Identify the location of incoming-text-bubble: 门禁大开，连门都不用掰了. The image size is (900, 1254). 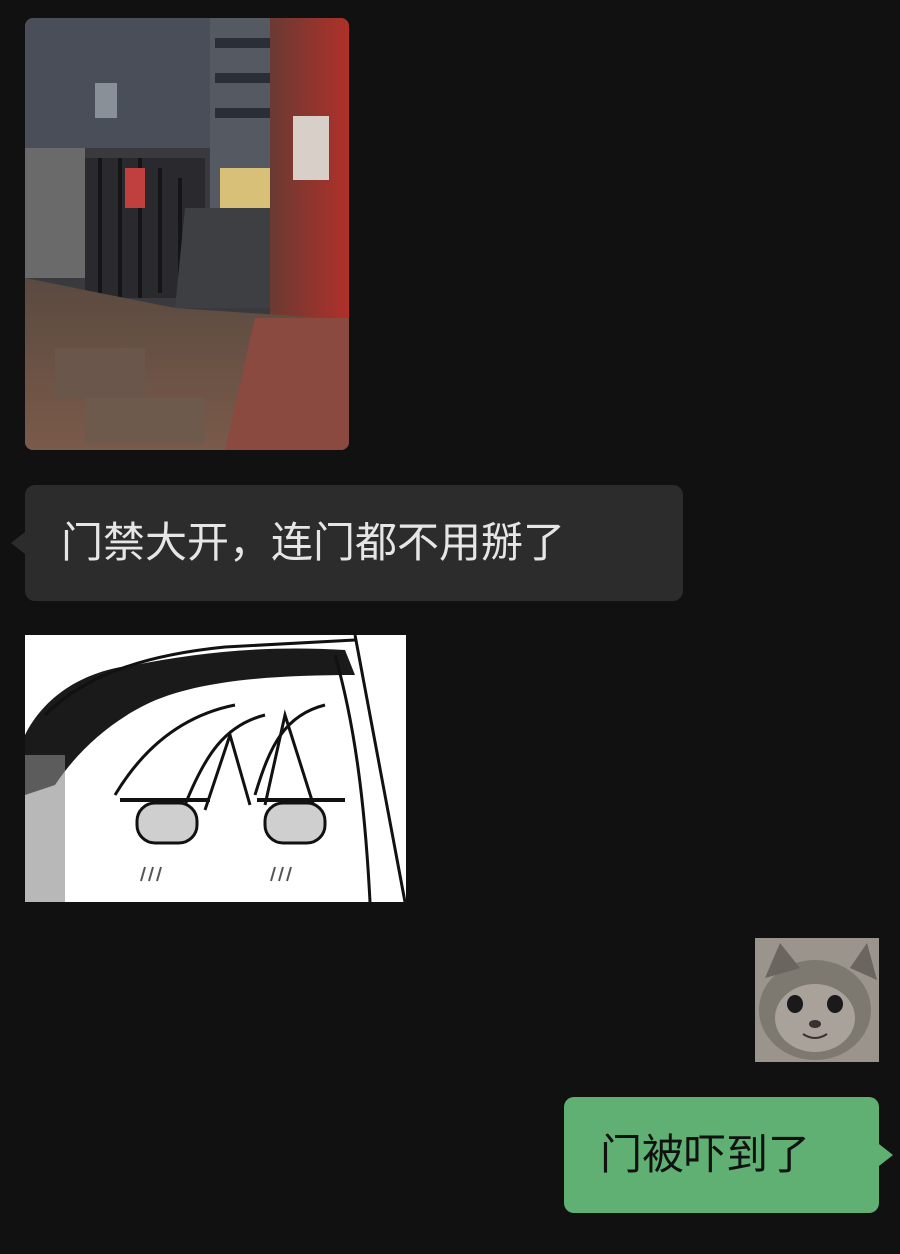
(347, 543).